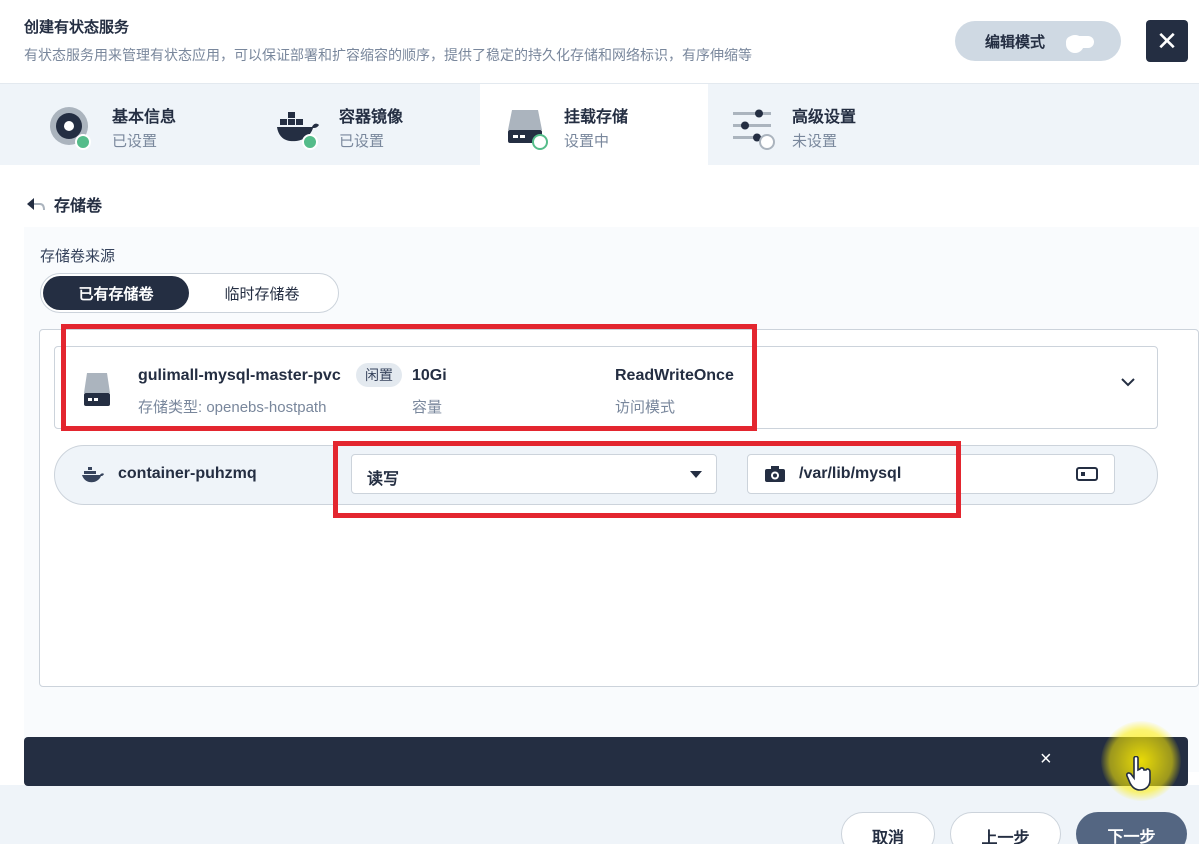  Describe the element at coordinates (71, 128) in the screenshot. I see `disc-icon` at that location.